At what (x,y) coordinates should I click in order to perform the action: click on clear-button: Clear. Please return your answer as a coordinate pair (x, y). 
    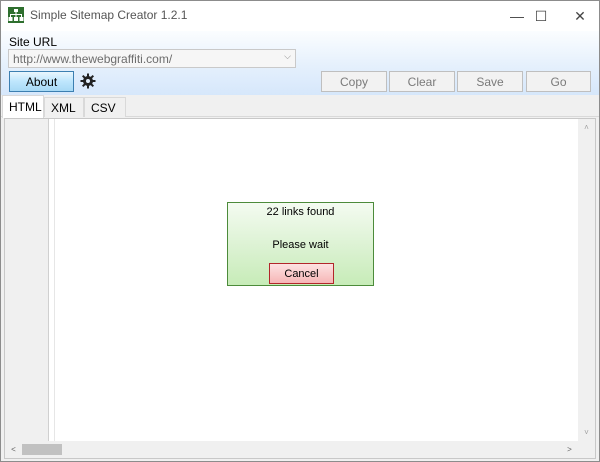
    Looking at the image, I should click on (422, 81).